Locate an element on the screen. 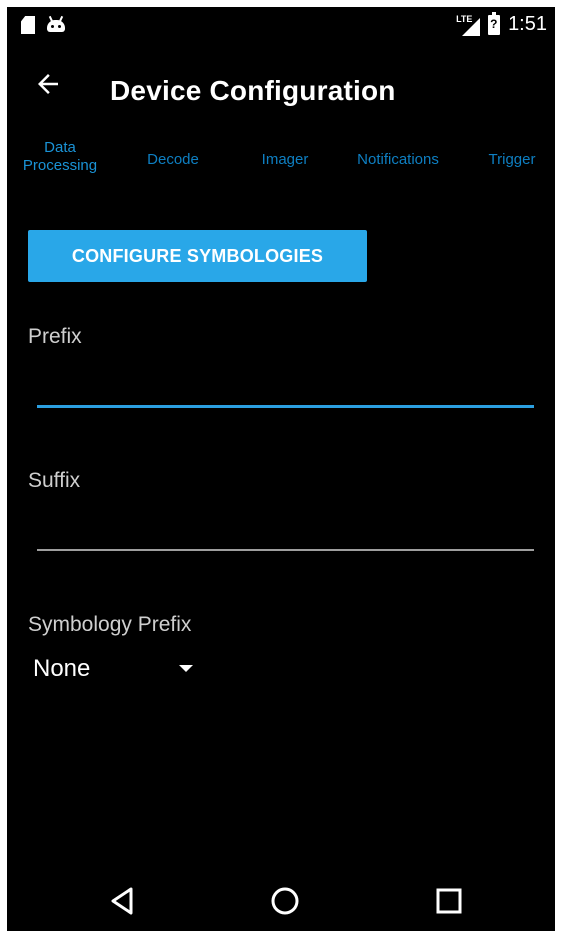 This screenshot has width=562, height=938. tab-data-processing: Data Processing is located at coordinates (60, 157).